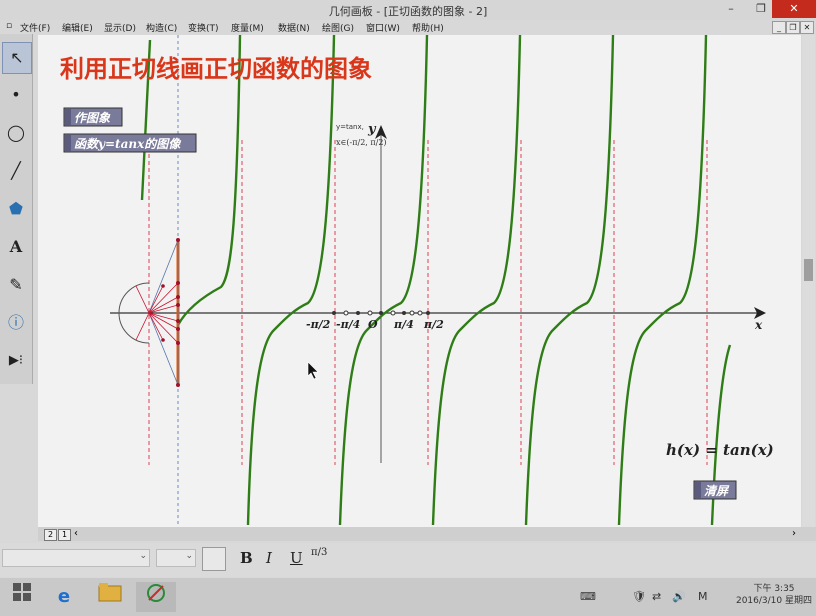 The image size is (816, 616). Describe the element at coordinates (428, 27) in the screenshot. I see `menu-help: 帮助(H)` at that location.